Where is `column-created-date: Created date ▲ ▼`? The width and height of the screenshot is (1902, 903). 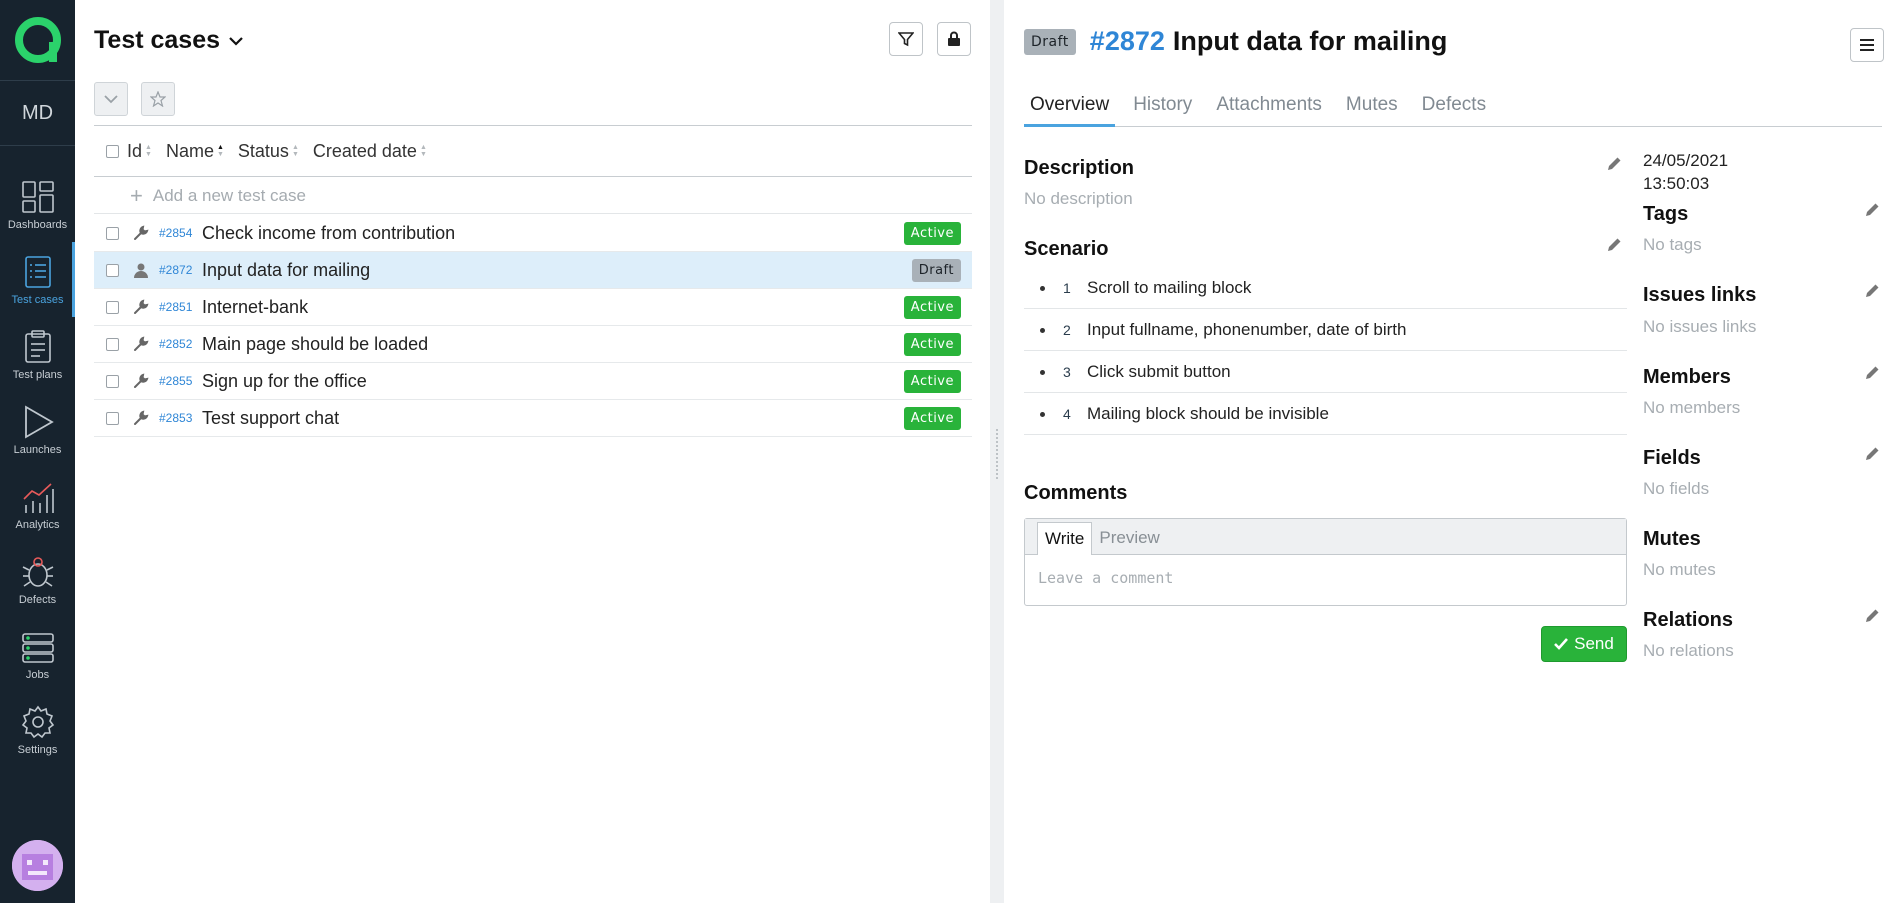
column-created-date: Created date ▲ ▼ is located at coordinates (370, 151).